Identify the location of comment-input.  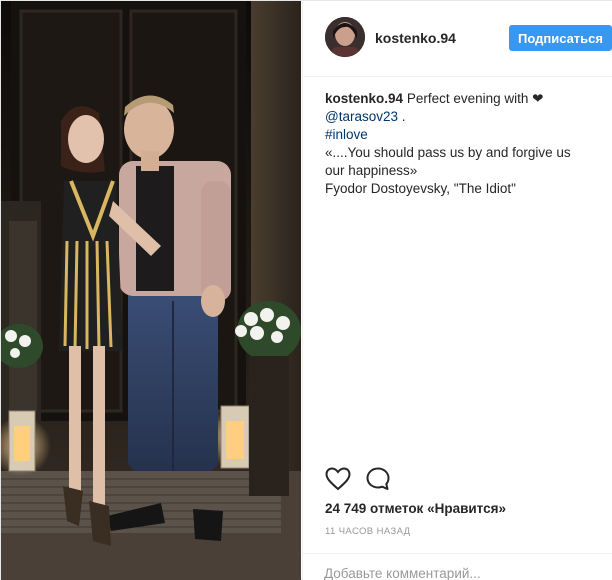
(459, 572).